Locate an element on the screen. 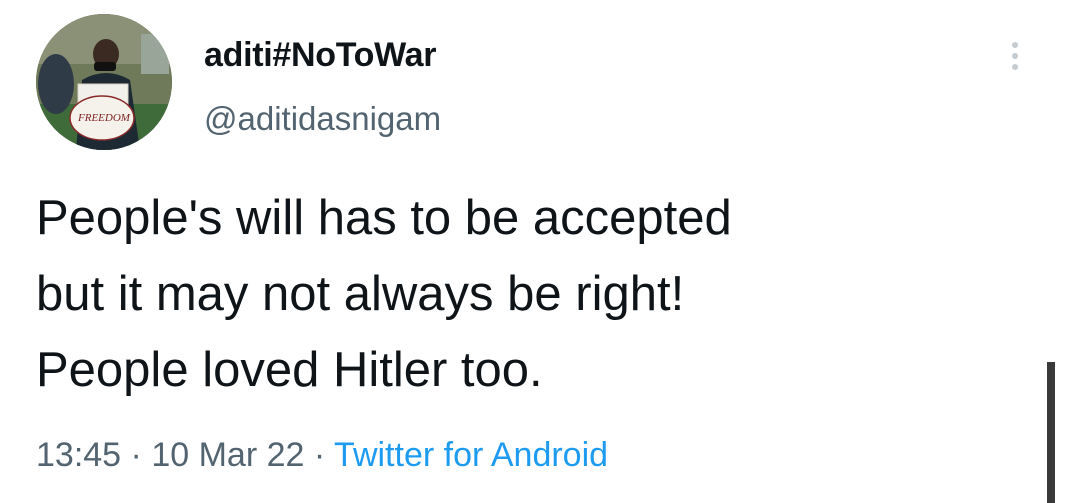 Image resolution: width=1068 pixels, height=503 pixels. tweet-text-line: People loved Hitler too. is located at coordinates (289, 370).